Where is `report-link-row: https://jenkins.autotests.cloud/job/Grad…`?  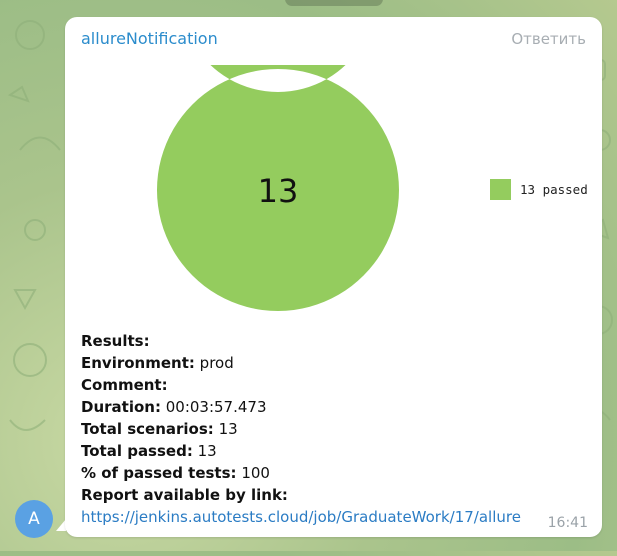
report-link-row: https://jenkins.autotests.cloud/job/Grad… is located at coordinates (301, 517).